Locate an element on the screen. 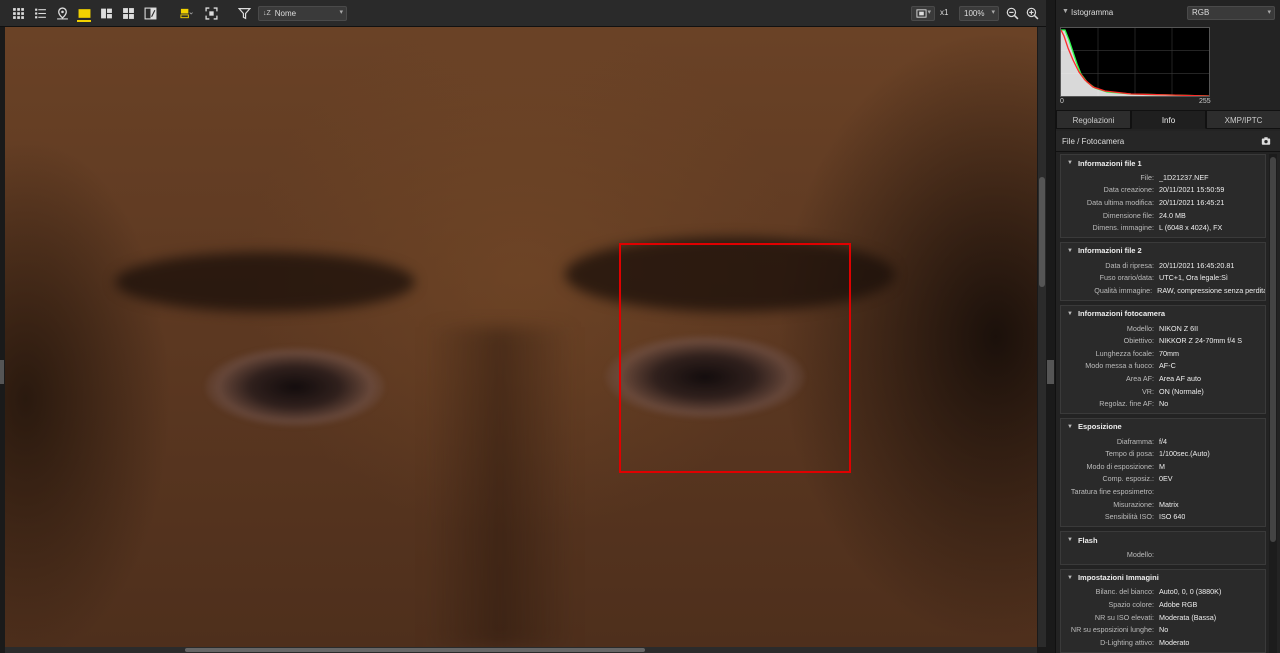  info-row: Fuso orario/data: UTC+1, Ora legale:Sì is located at coordinates (1163, 278).